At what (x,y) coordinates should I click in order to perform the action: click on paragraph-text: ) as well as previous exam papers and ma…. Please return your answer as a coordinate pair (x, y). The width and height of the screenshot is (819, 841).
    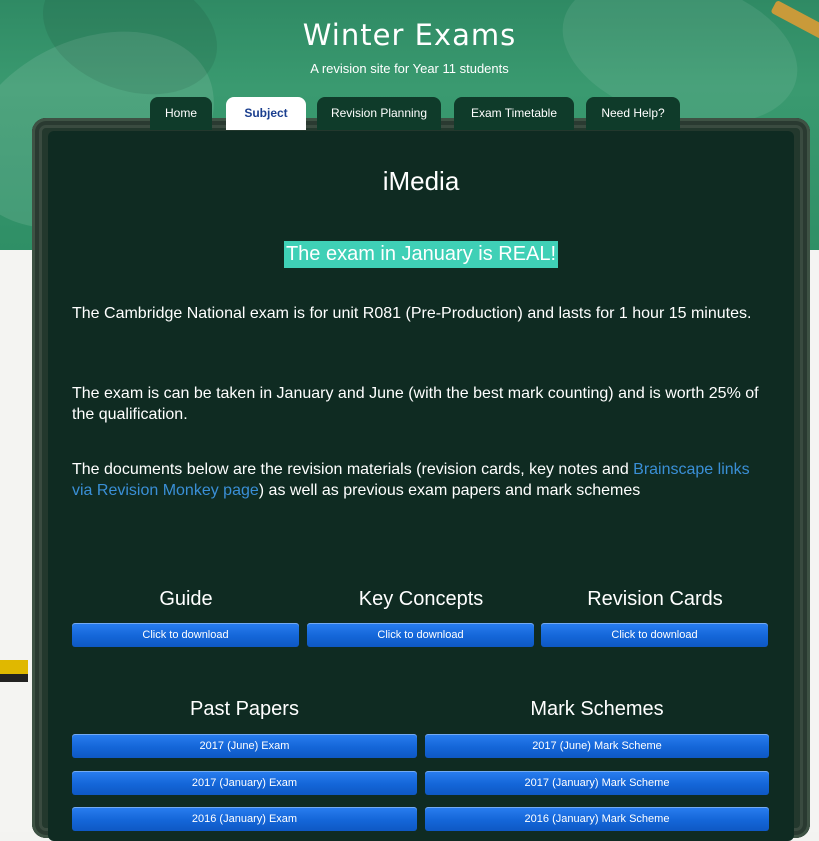
    Looking at the image, I should click on (449, 490).